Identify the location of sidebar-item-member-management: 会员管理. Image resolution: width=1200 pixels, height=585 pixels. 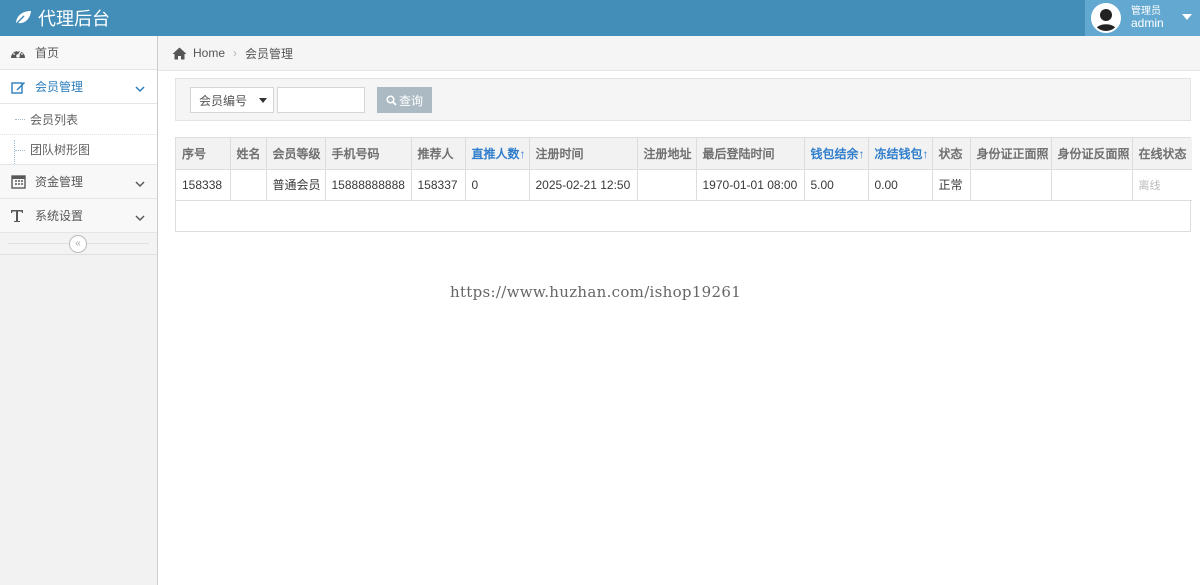
(78, 87).